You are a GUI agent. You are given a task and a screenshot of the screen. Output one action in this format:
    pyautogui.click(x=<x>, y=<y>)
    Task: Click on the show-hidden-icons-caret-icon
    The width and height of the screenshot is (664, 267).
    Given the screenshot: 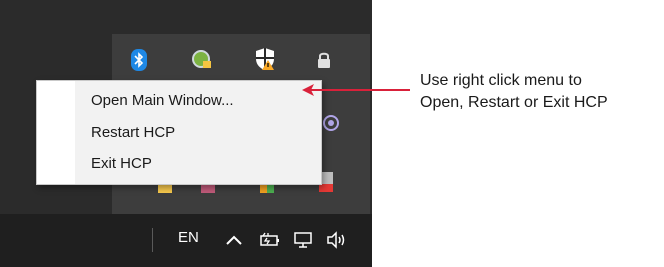 What is the action you would take?
    pyautogui.click(x=234, y=240)
    